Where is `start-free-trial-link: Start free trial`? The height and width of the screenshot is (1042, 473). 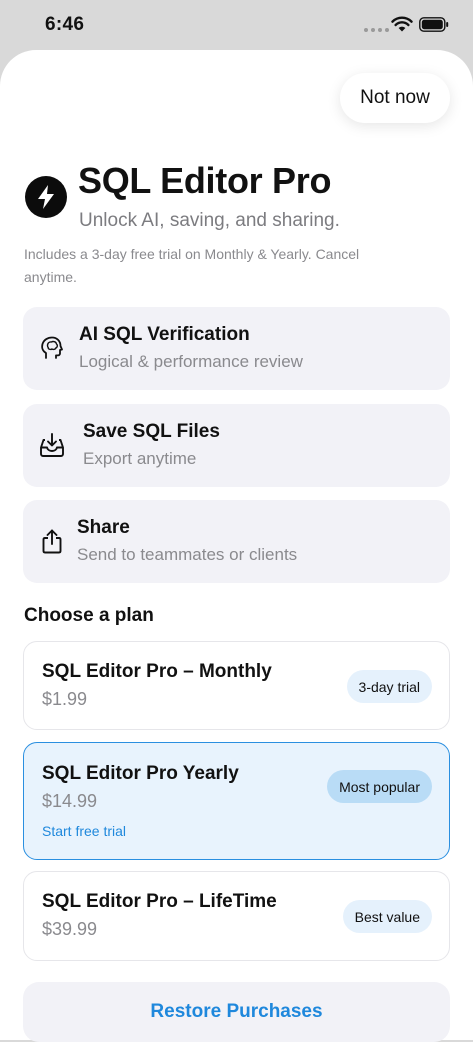 start-free-trial-link: Start free trial is located at coordinates (84, 831).